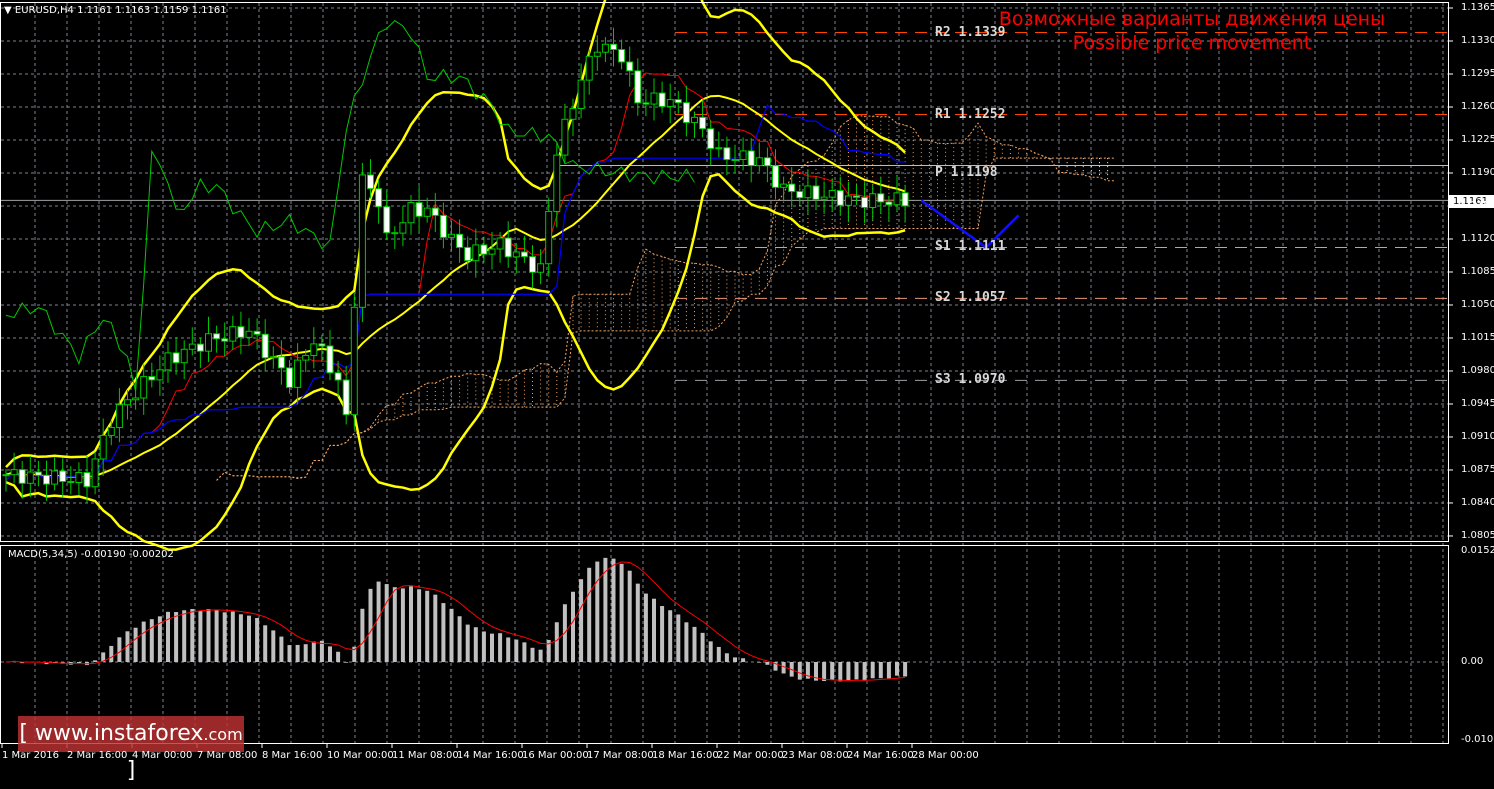 This screenshot has width=1494, height=789. What do you see at coordinates (1477, 304) in the screenshot?
I see `price-tick-label: 1.1050` at bounding box center [1477, 304].